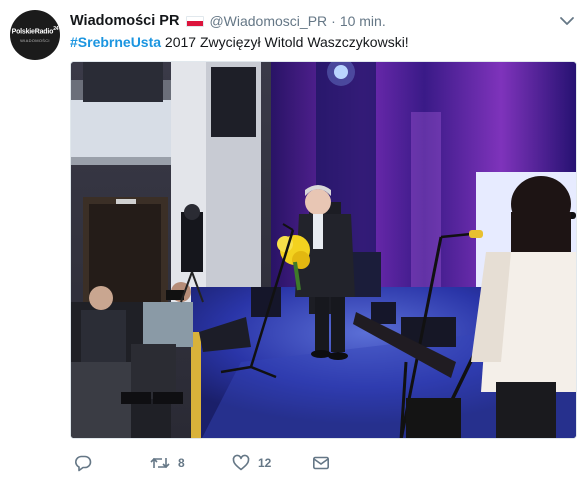 The height and width of the screenshot is (479, 588). I want to click on user-handle: @Wiadomosci_PR, so click(268, 21).